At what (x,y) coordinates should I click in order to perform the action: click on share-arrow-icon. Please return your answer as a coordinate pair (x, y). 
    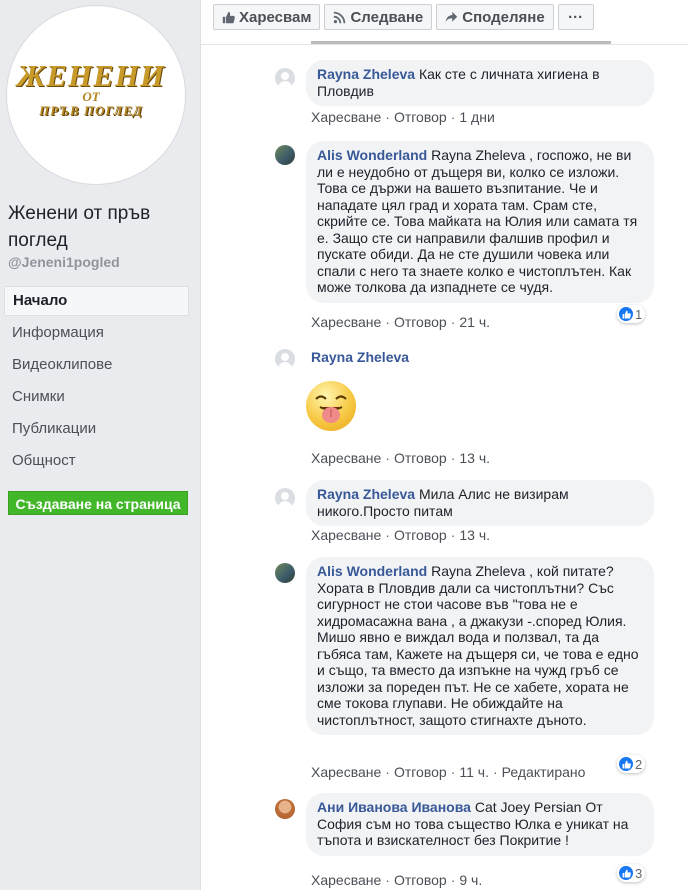
    Looking at the image, I should click on (452, 16).